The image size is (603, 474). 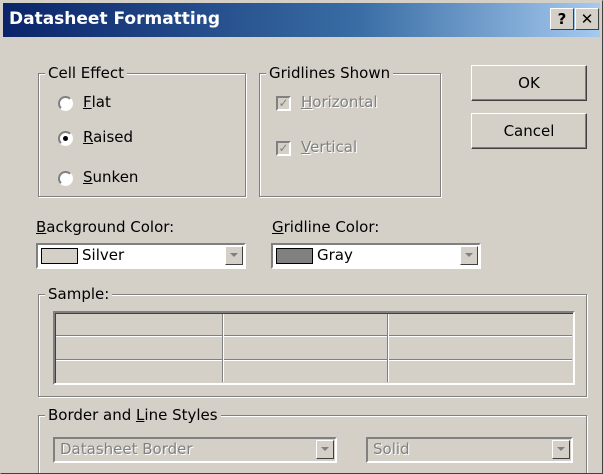 I want to click on sample-gridline-h2-highlight, so click(x=314, y=360).